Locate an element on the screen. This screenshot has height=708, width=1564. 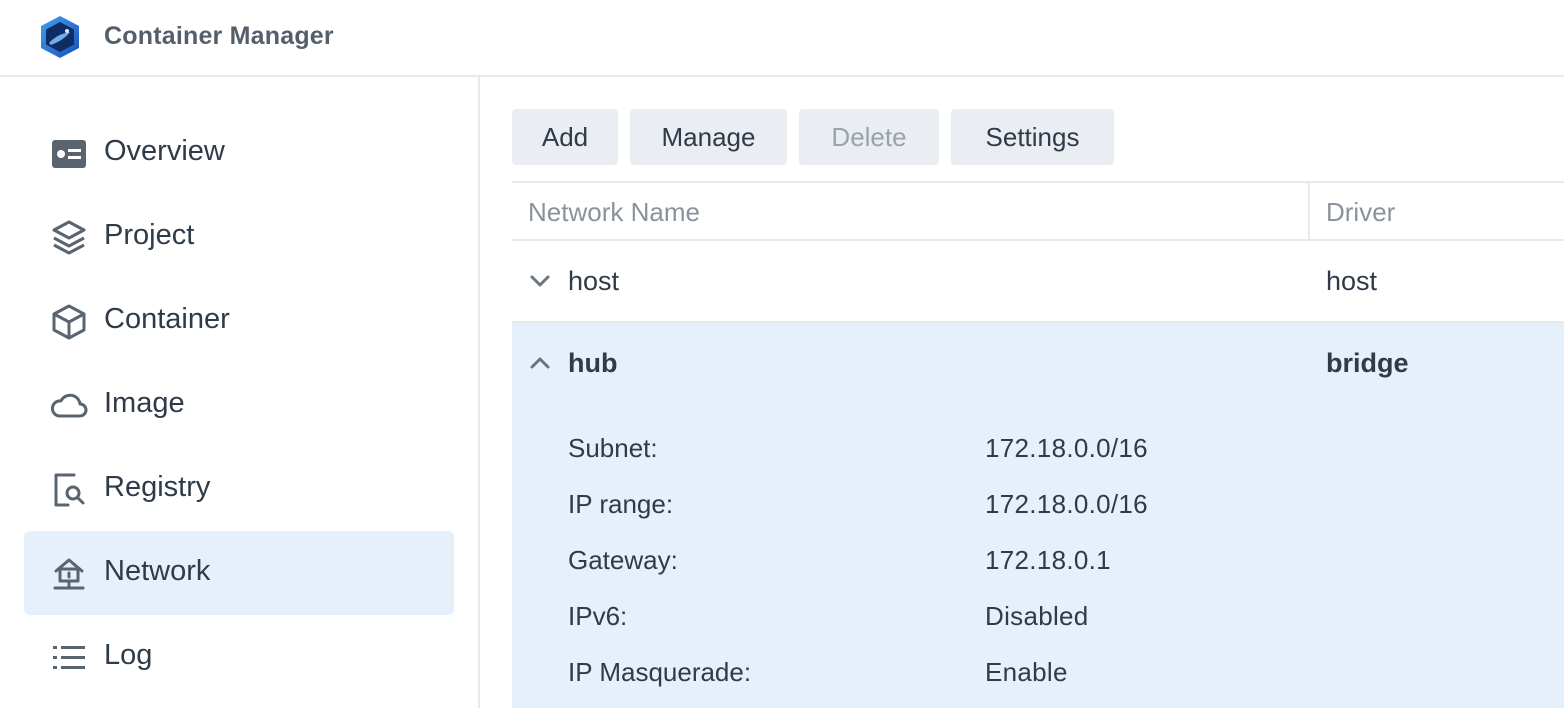
sidebar-item-image: Image is located at coordinates (239, 405).